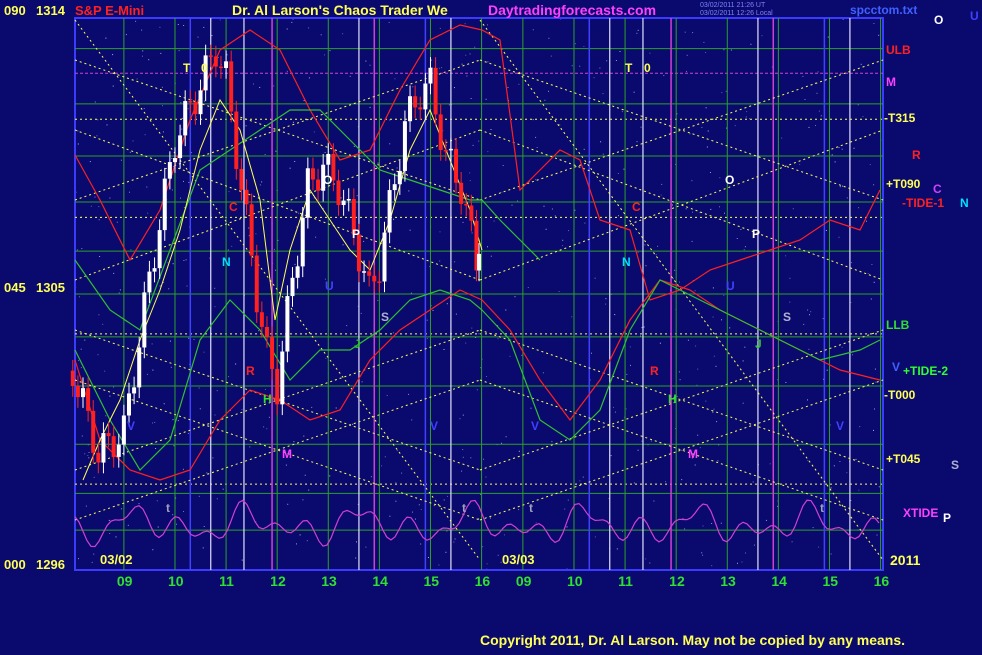  Describe the element at coordinates (572, 10) in the screenshot. I see `website-link: Daytradingforecasts.com` at that location.